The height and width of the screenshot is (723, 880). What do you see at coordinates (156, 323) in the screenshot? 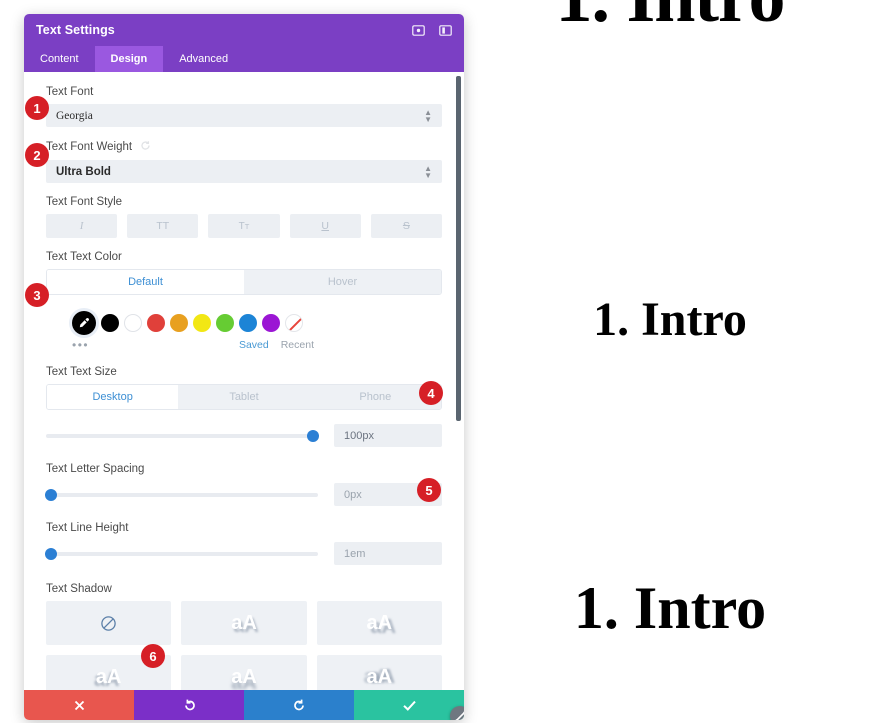
I see `swatch-red` at bounding box center [156, 323].